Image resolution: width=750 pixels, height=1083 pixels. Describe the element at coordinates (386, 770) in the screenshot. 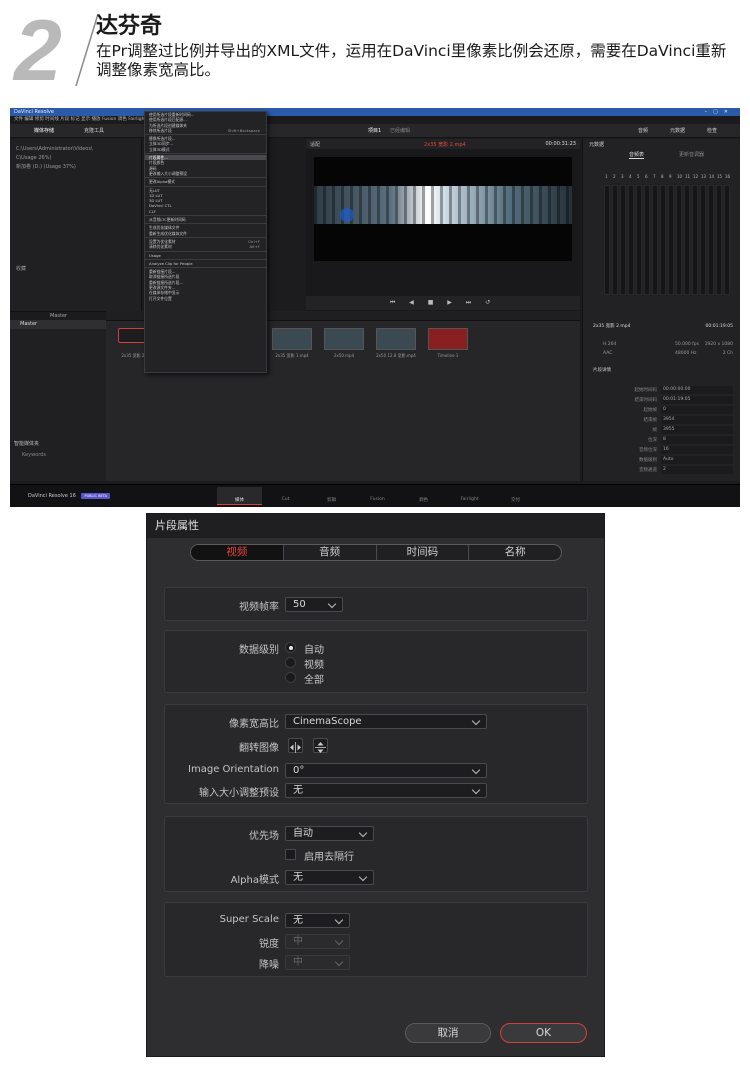

I see `orientation-select: 0°` at that location.